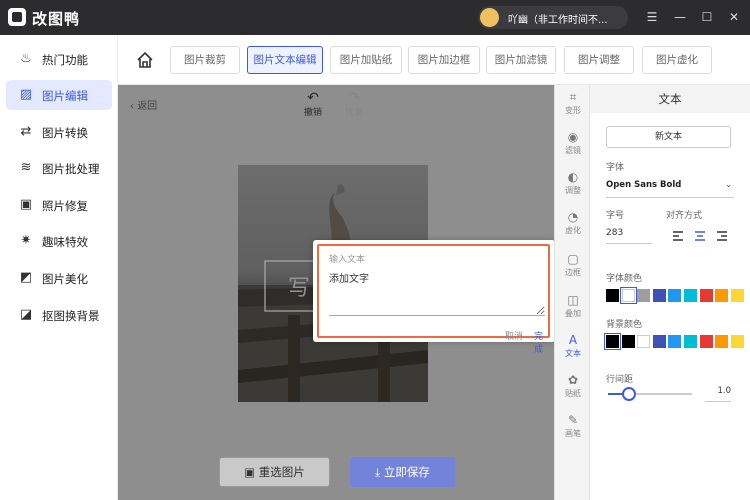  What do you see at coordinates (573, 110) in the screenshot?
I see `tool-label: 变形` at bounding box center [573, 110].